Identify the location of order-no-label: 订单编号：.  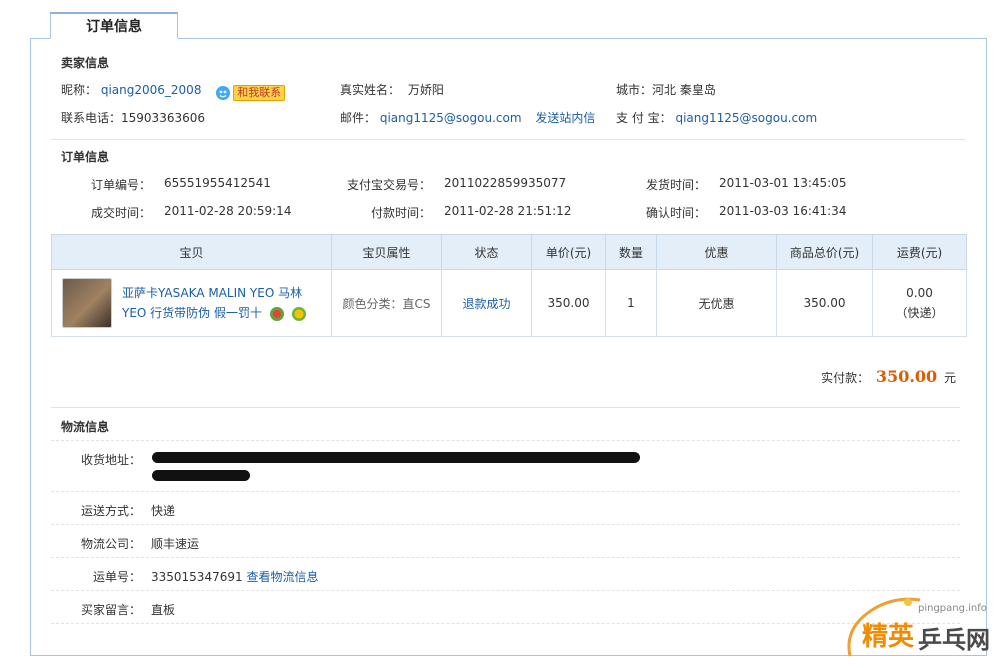
(121, 185).